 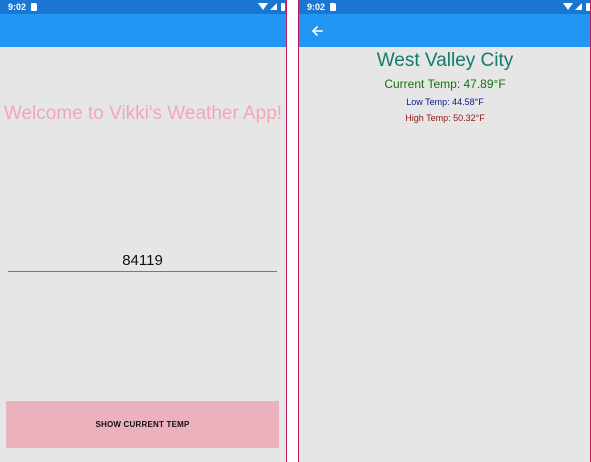 What do you see at coordinates (142, 424) in the screenshot?
I see `show-current-temp-button: SHOW CURRENT TEMP` at bounding box center [142, 424].